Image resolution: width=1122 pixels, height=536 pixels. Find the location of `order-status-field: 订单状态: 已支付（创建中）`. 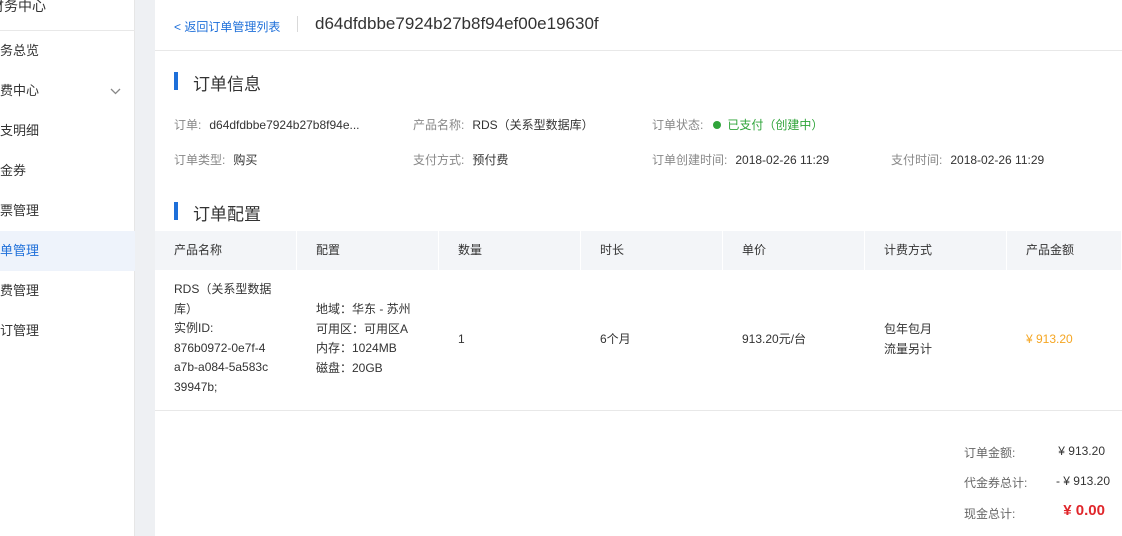

order-status-field: 订单状态: 已支付（创建中） is located at coordinates (737, 124).